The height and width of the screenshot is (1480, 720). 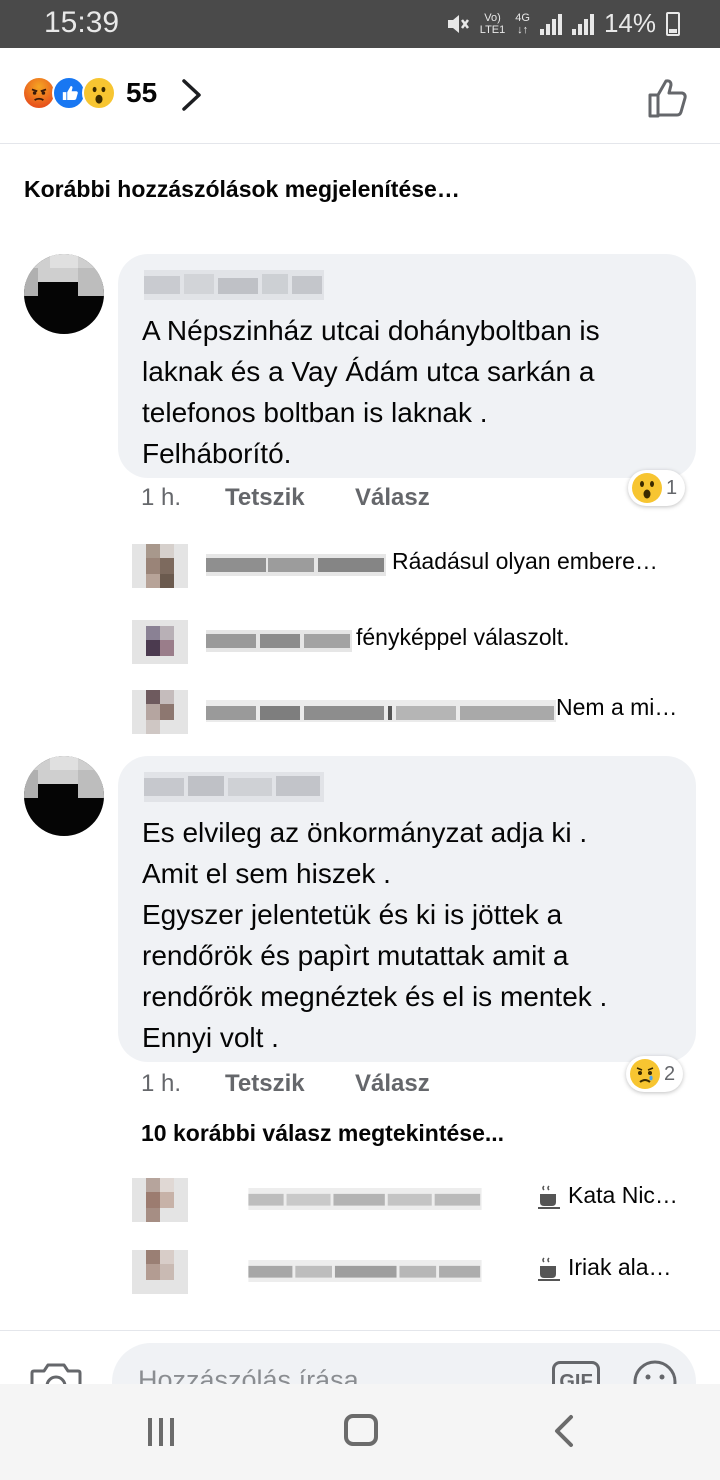 I want to click on comment-composer: Hozzászólás írása… GIF, so click(x=360, y=1357).